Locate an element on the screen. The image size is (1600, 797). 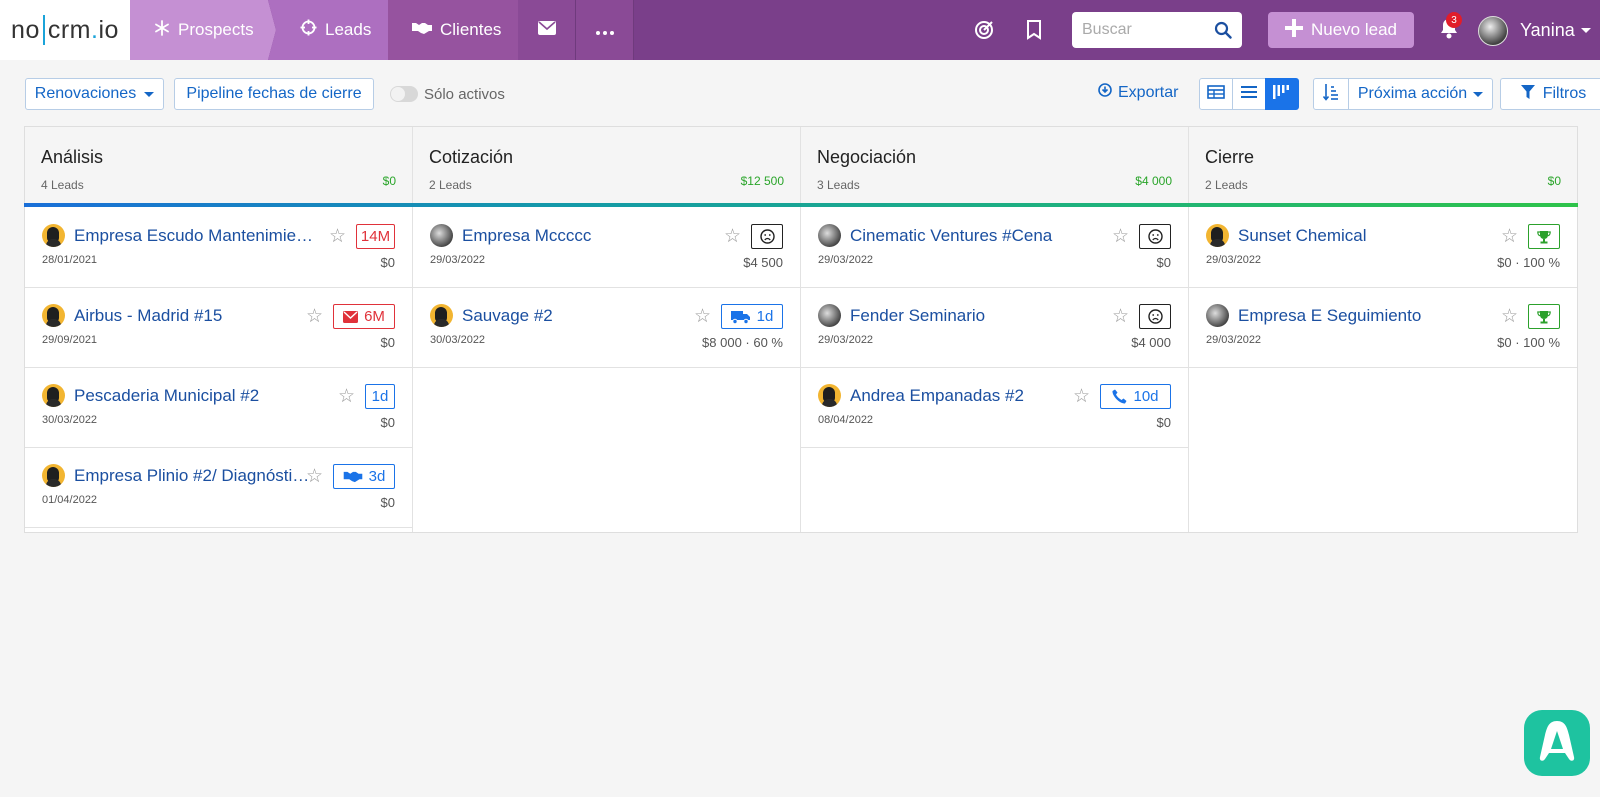
lead-name-link: Pescaderia Municipal #2 is located at coordinates (194, 396).